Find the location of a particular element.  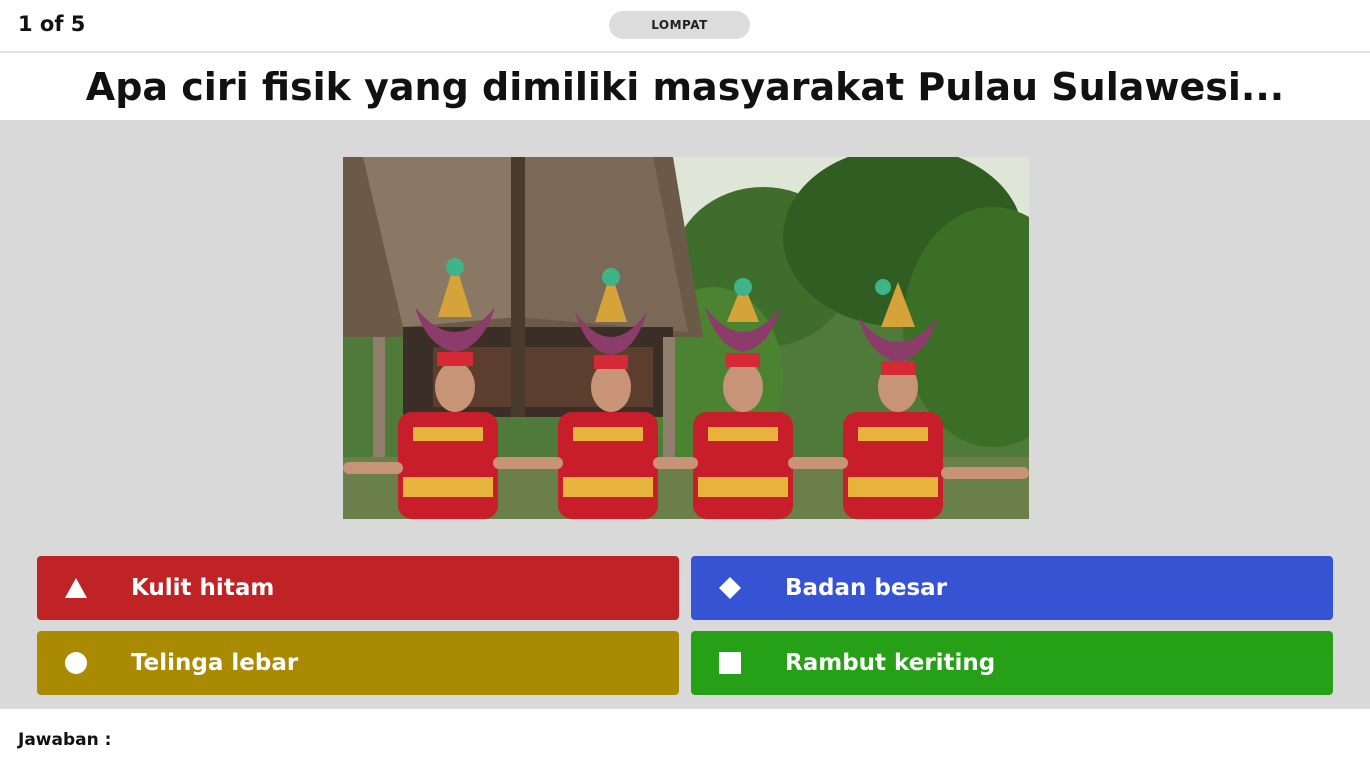

footer: Jawaban : is located at coordinates (685, 739).